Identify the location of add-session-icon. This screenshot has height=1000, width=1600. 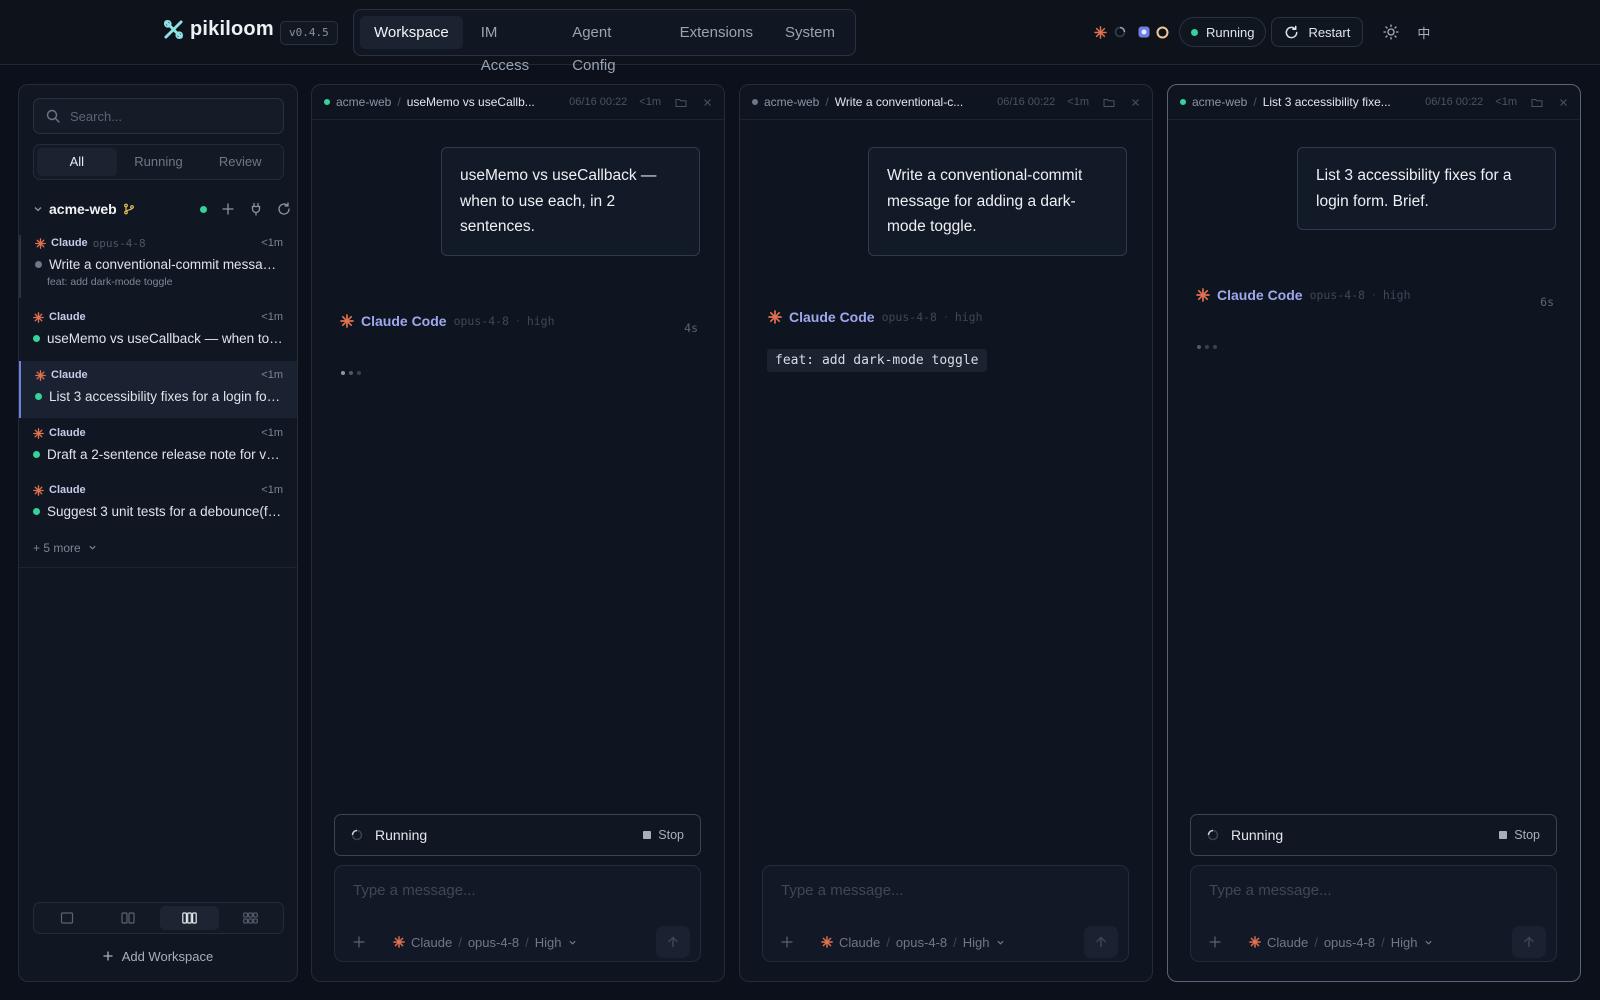
(228, 209).